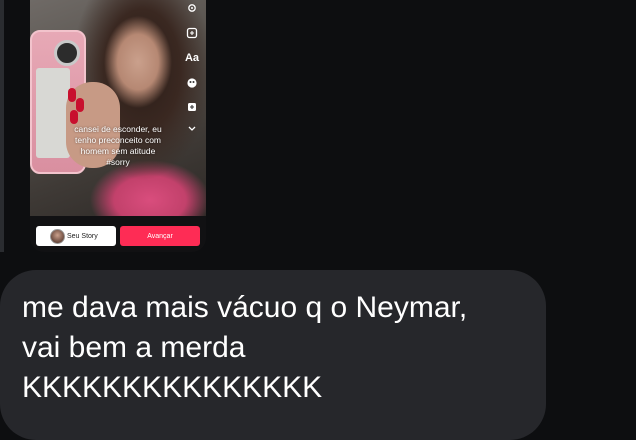 The image size is (636, 440). Describe the element at coordinates (67, 53) in the screenshot. I see `camera-lens` at that location.